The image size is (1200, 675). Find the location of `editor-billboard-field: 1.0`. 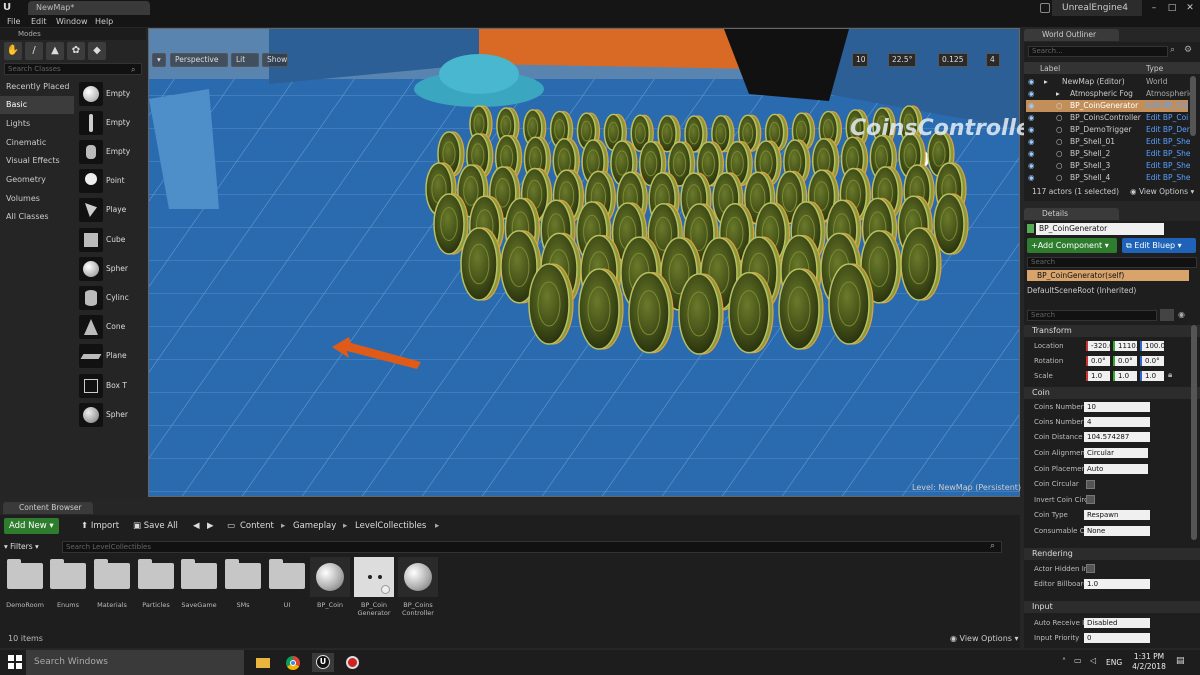

editor-billboard-field: 1.0 is located at coordinates (1117, 584).